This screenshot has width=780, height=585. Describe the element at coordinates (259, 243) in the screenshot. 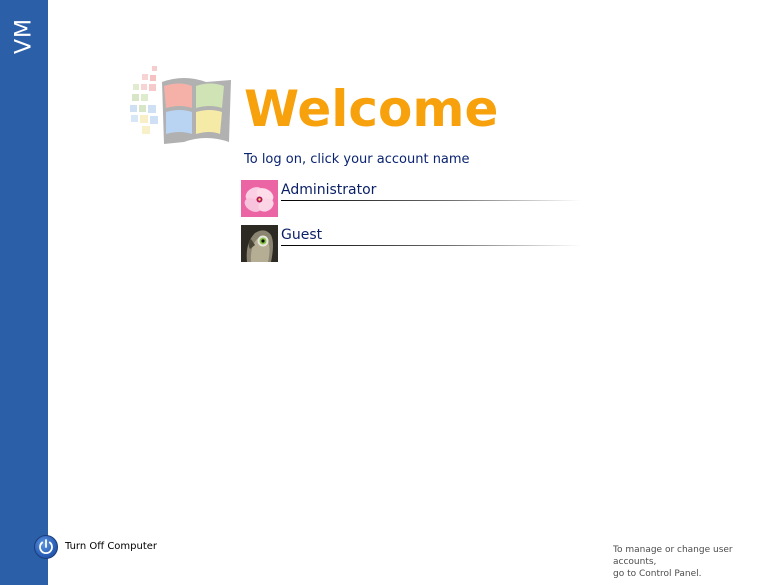

I see `parrot-avatar` at that location.